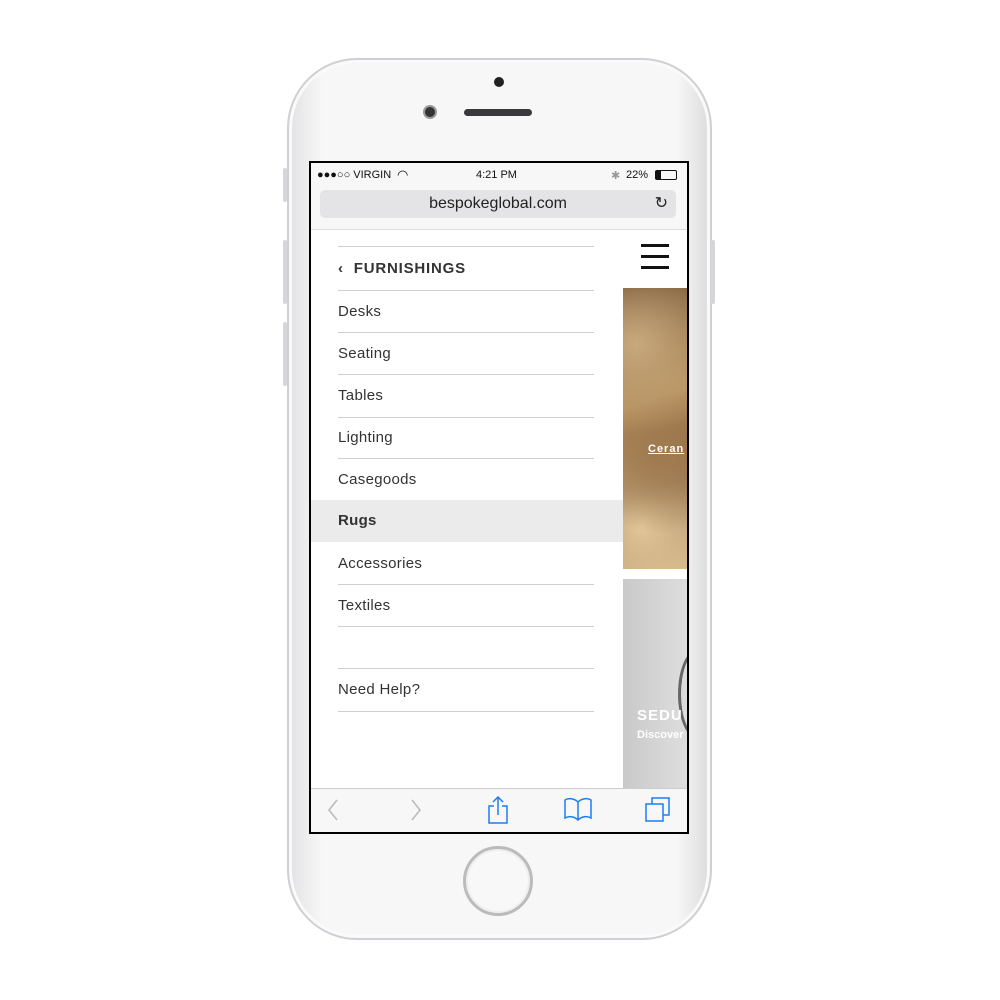 This screenshot has width=1000, height=1000. What do you see at coordinates (467, 438) in the screenshot?
I see `menu-item-lighting: Lighting` at bounding box center [467, 438].